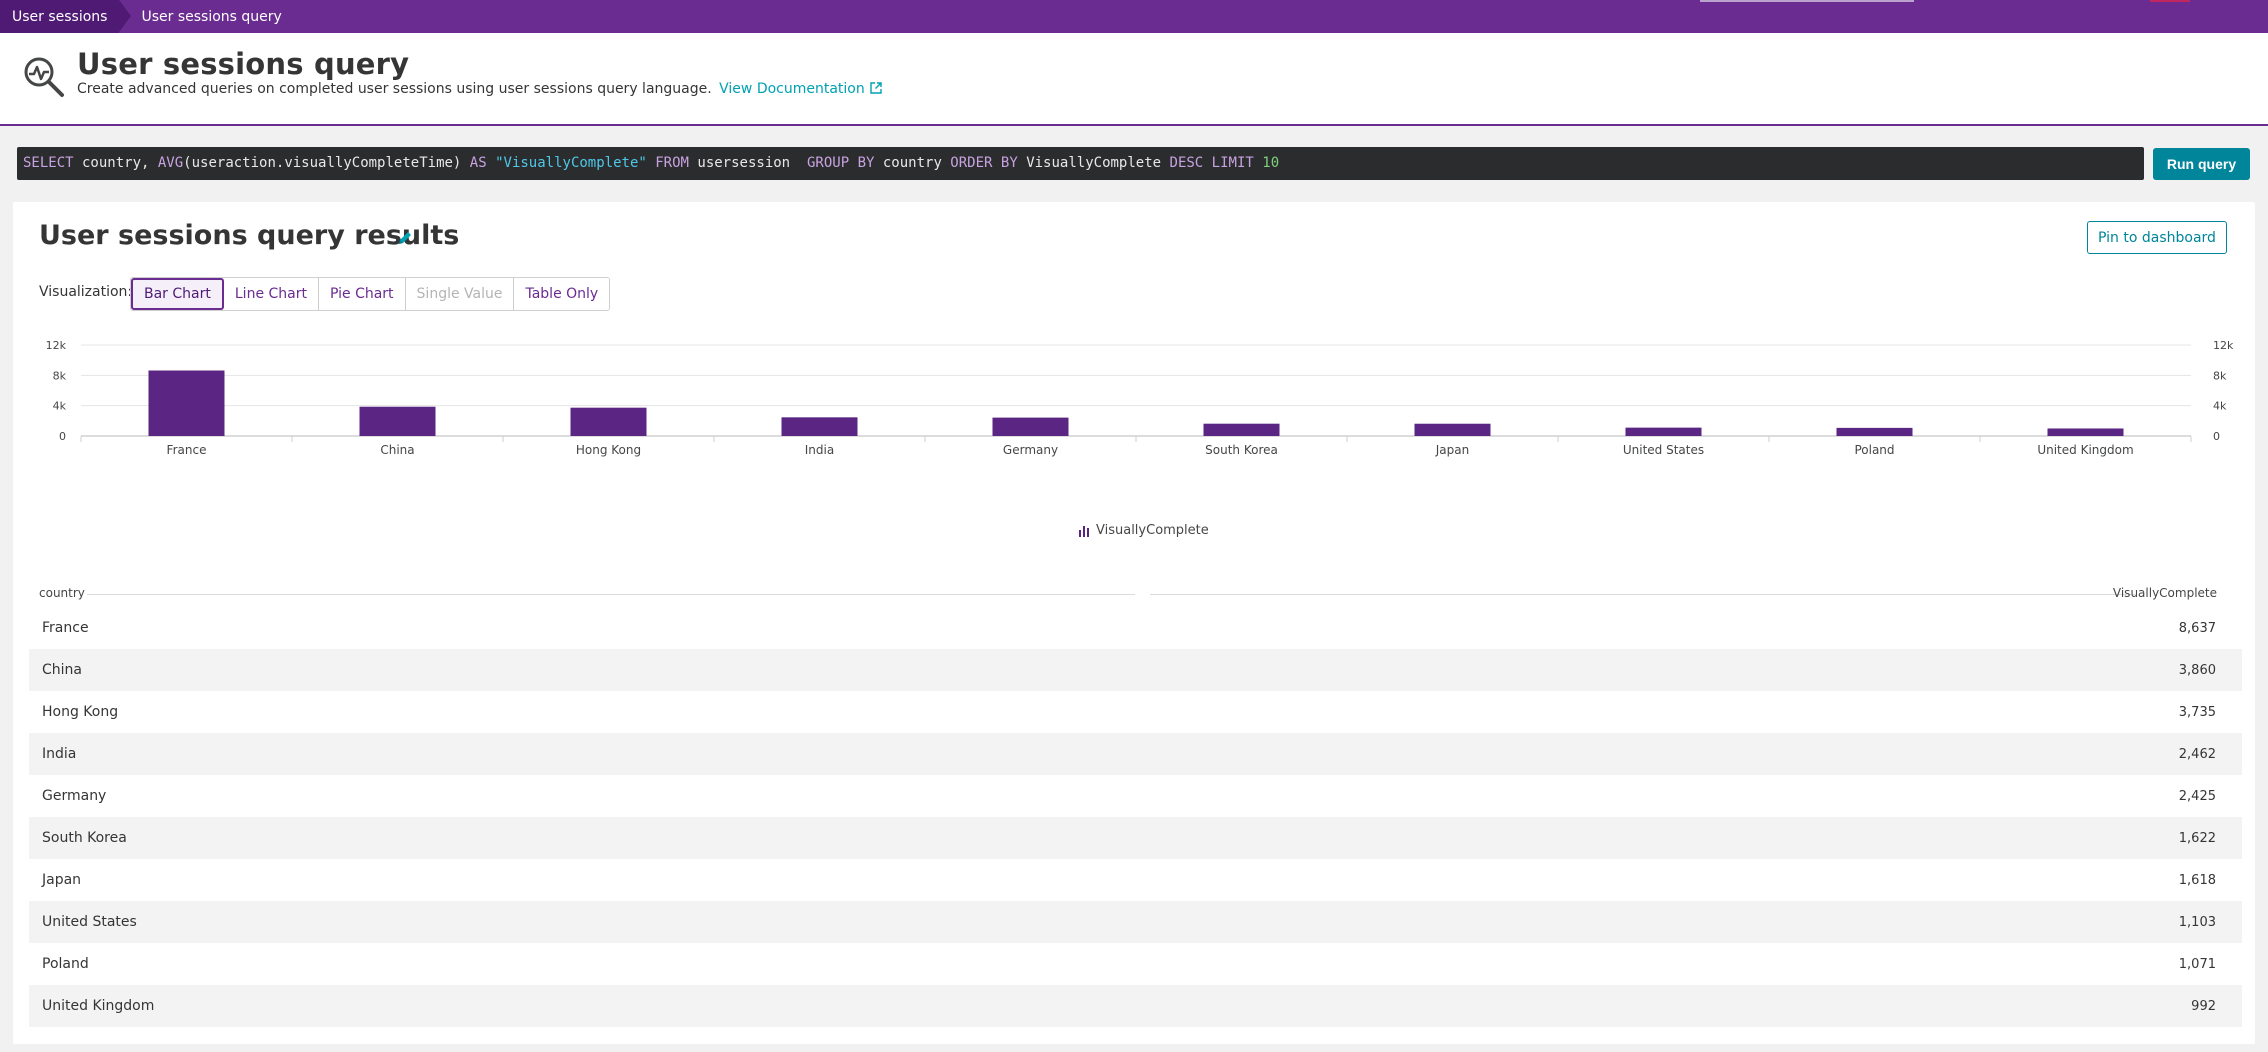 This screenshot has height=1052, width=2268. What do you see at coordinates (1135, 670) in the screenshot?
I see `table-row: China 3,860` at bounding box center [1135, 670].